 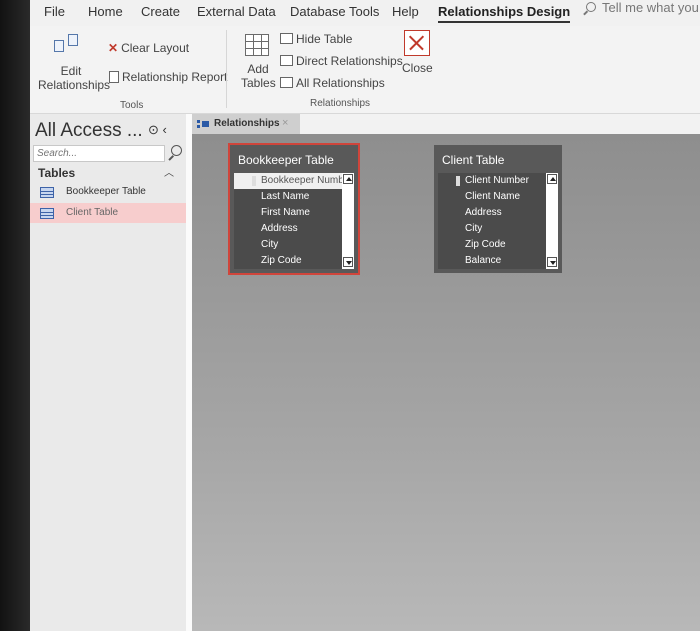 I want to click on nav-section-tables: Tables, so click(x=56, y=173).